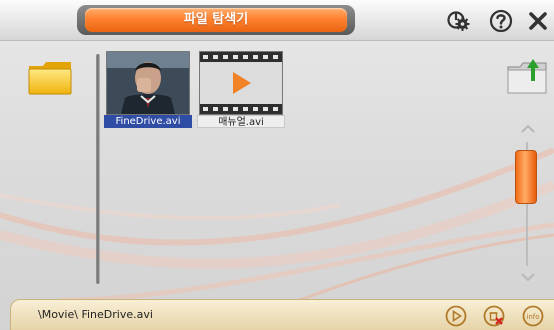 The image size is (554, 330). What do you see at coordinates (527, 76) in the screenshot?
I see `up-folder-icon` at bounding box center [527, 76].